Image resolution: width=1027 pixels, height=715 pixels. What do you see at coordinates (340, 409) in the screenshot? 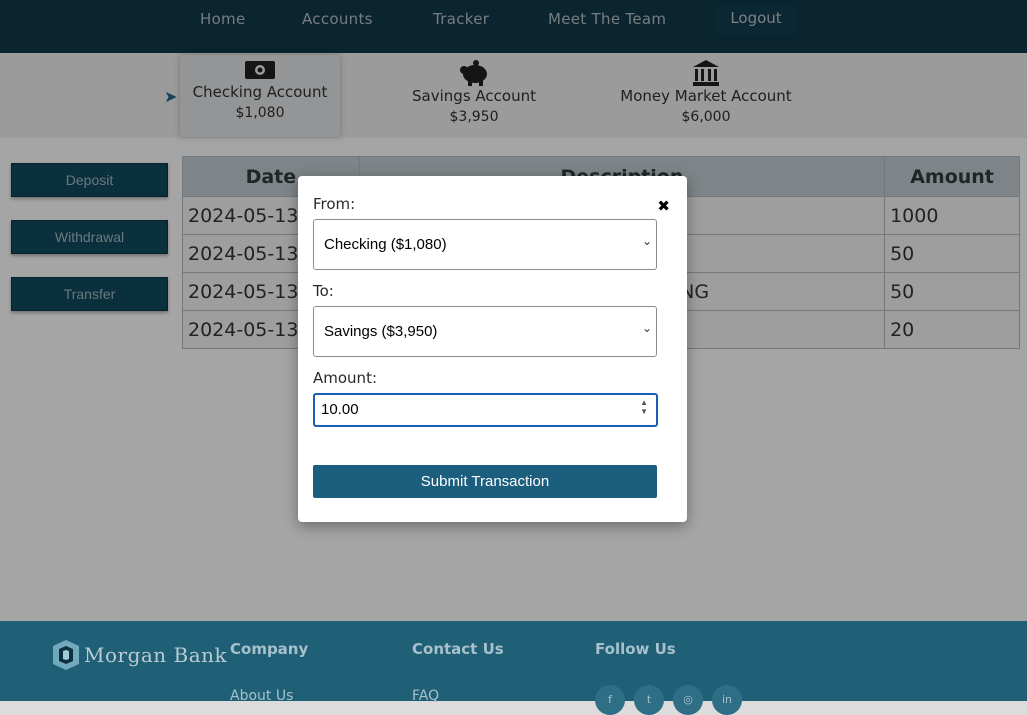
I see `amount-value: 10.00` at bounding box center [340, 409].